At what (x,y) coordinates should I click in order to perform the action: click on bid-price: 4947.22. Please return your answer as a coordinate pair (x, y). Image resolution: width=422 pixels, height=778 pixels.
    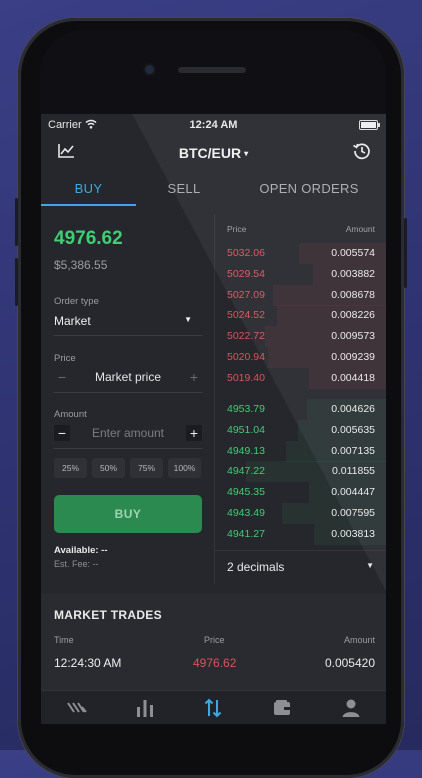
    Looking at the image, I should click on (246, 471).